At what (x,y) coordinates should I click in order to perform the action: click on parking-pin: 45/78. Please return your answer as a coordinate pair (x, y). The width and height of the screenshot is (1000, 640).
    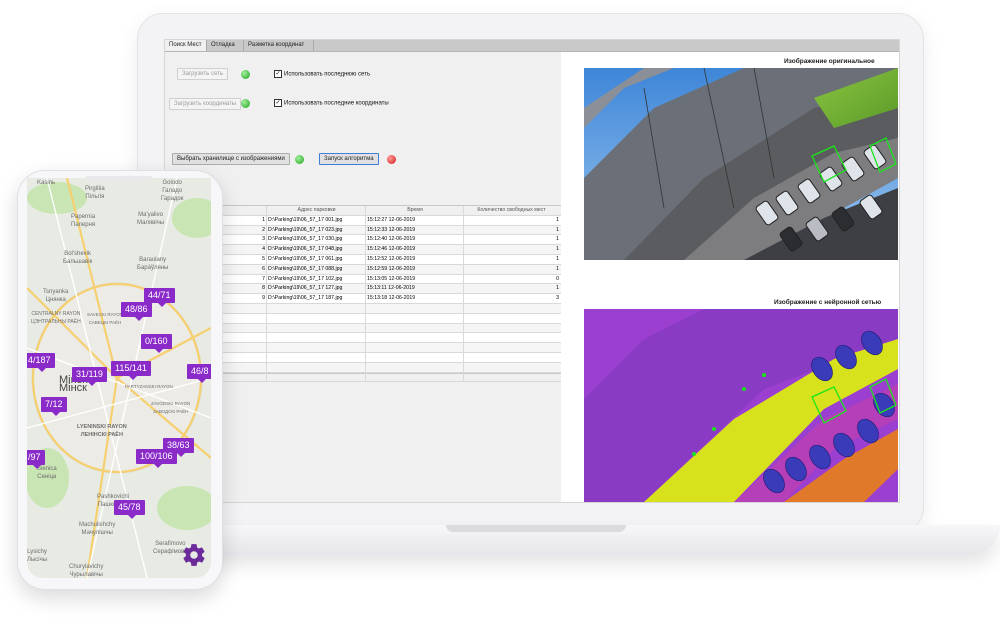
    Looking at the image, I should click on (129, 509).